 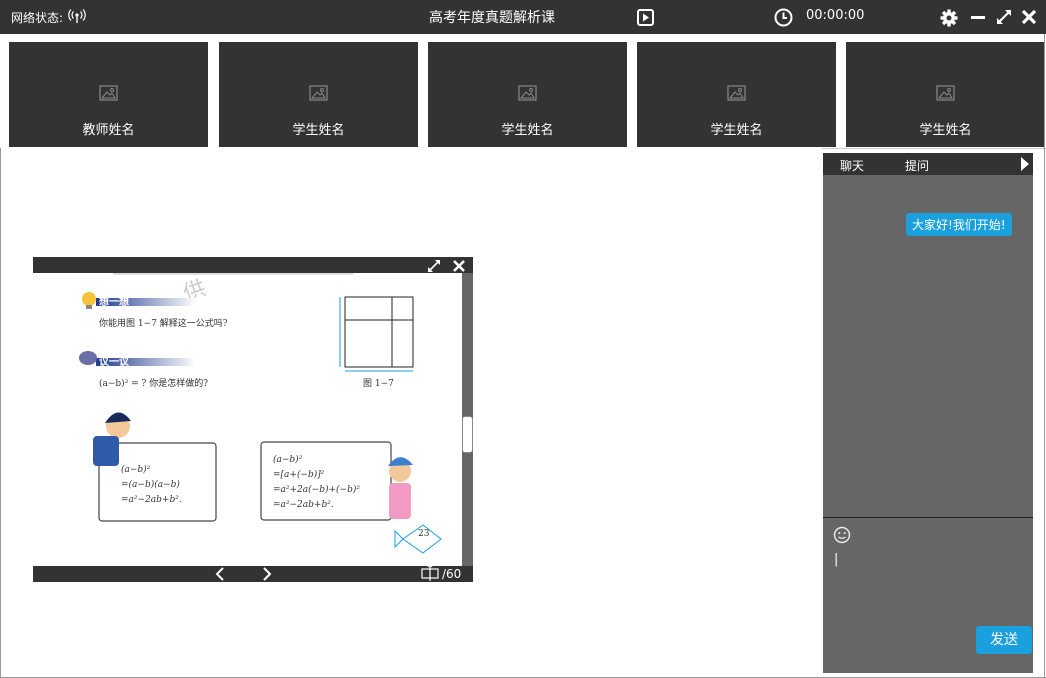 I want to click on document-footer: /60, so click(x=253, y=574).